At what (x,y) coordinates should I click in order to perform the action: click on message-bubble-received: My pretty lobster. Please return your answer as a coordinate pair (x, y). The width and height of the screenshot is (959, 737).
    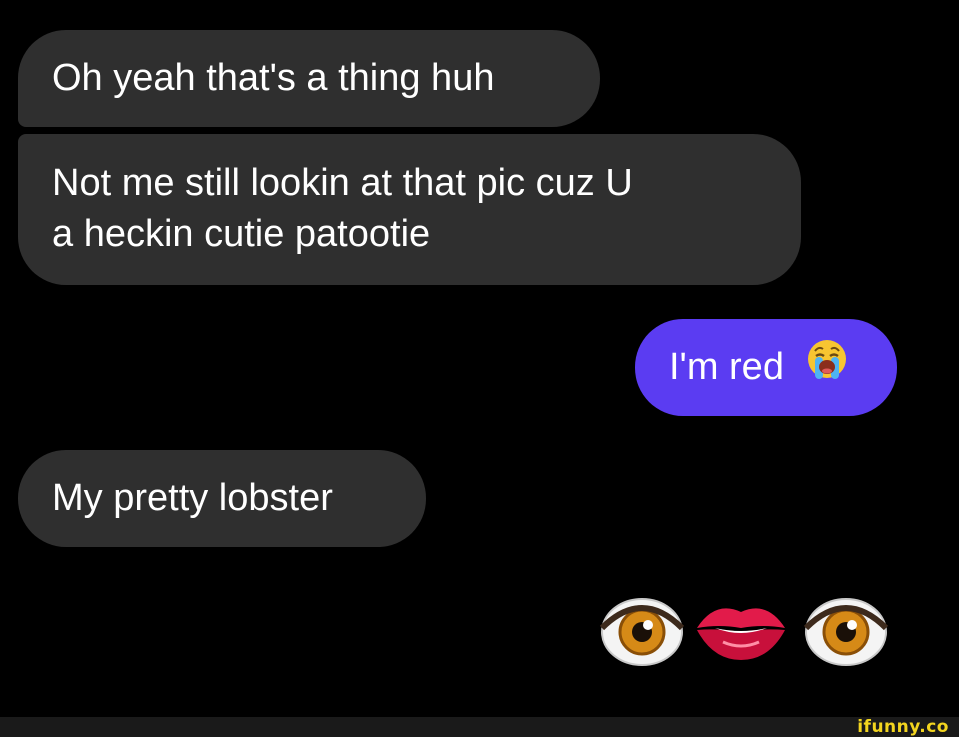
    Looking at the image, I should click on (222, 498).